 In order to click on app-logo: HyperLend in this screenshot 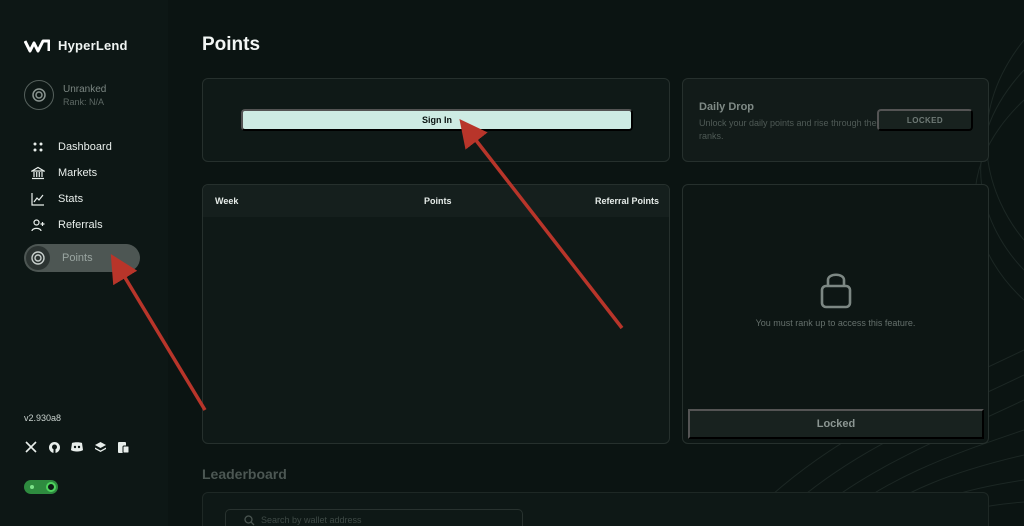, I will do `click(76, 45)`.